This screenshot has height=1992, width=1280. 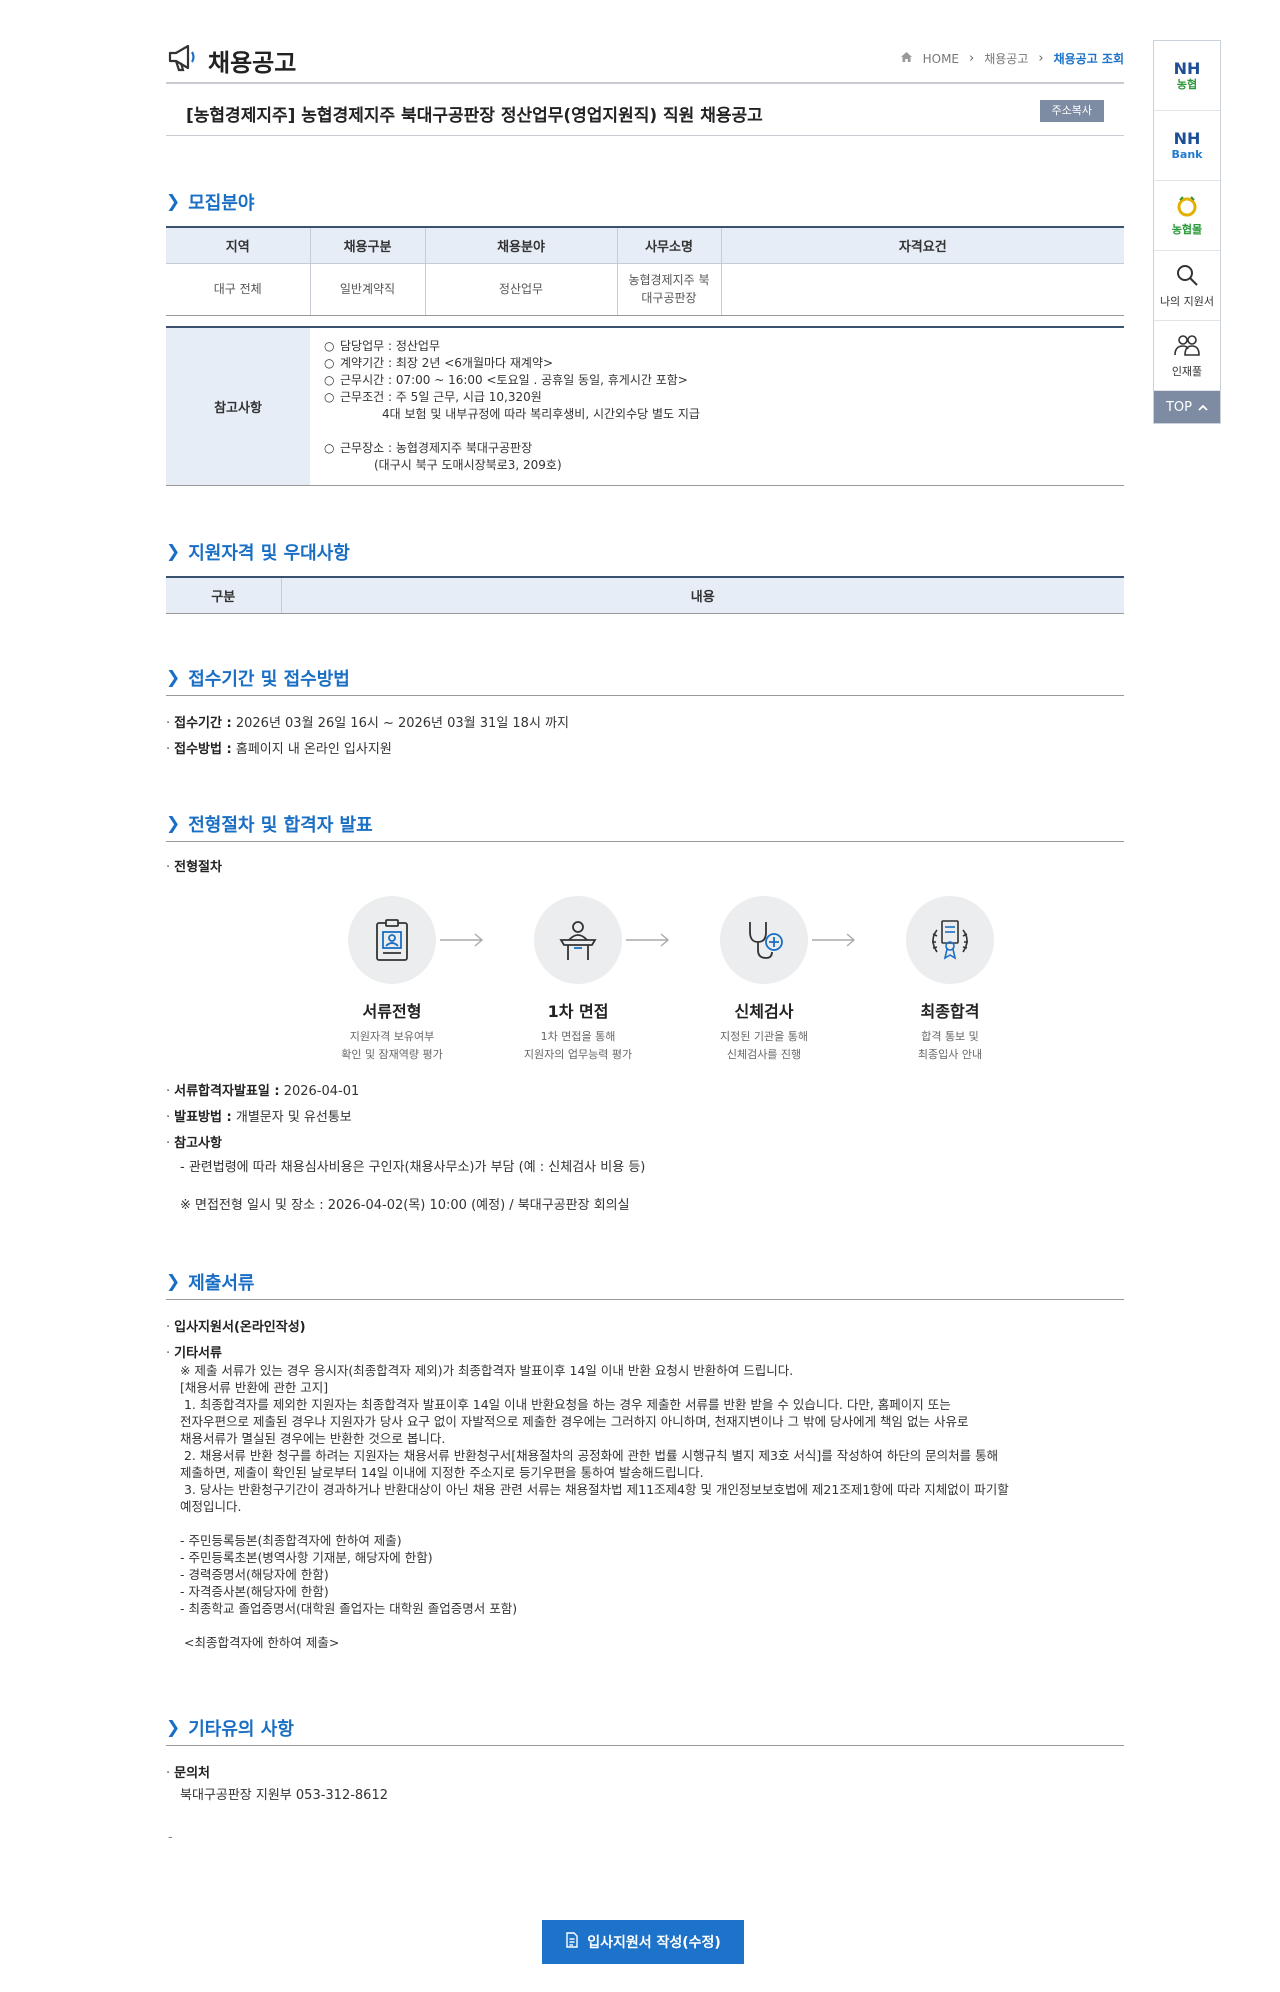 What do you see at coordinates (702, 595) in the screenshot?
I see `col-header: 내용` at bounding box center [702, 595].